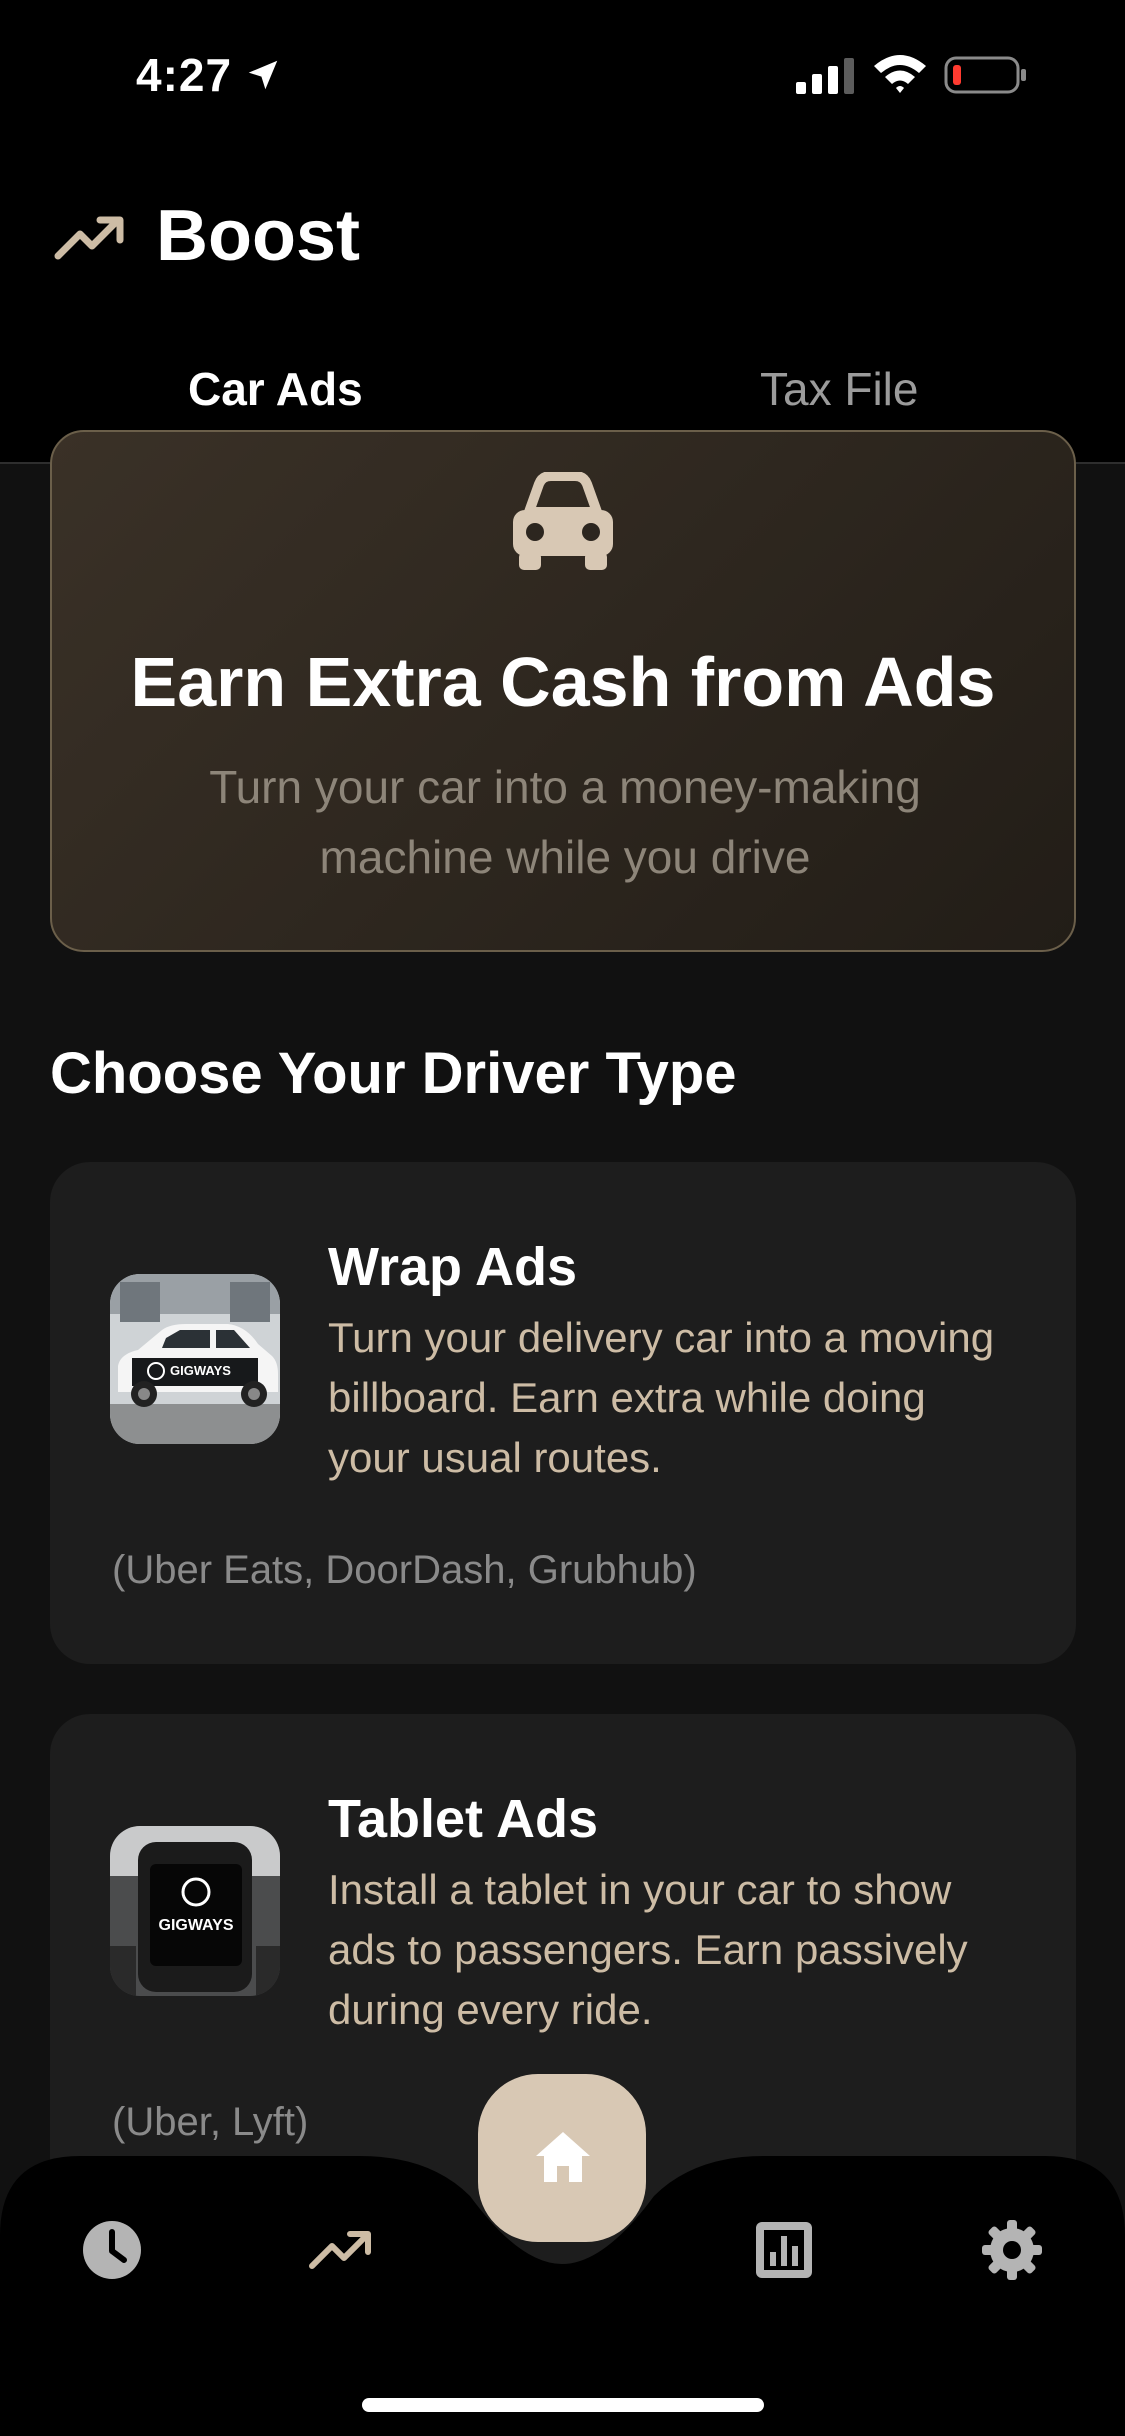 This screenshot has height=2436, width=1125. What do you see at coordinates (275, 389) in the screenshot?
I see `tab-car-ads: Car Ads` at bounding box center [275, 389].